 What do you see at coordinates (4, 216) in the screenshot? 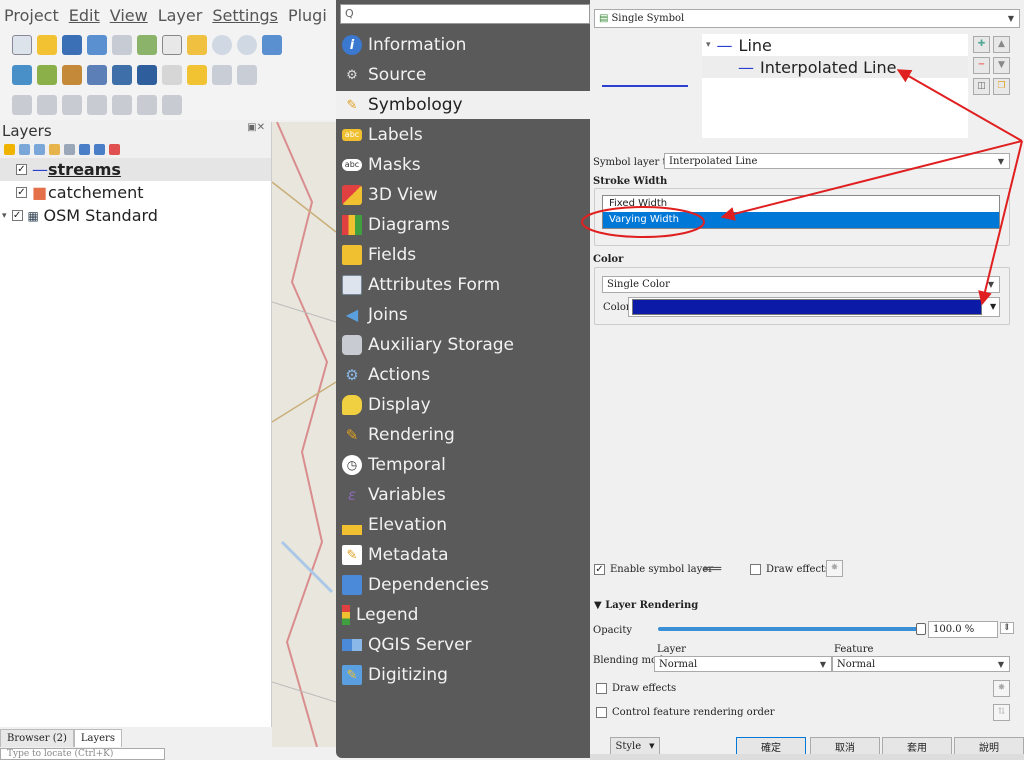
I see `expand-arrow-icon: ▾` at bounding box center [4, 216].